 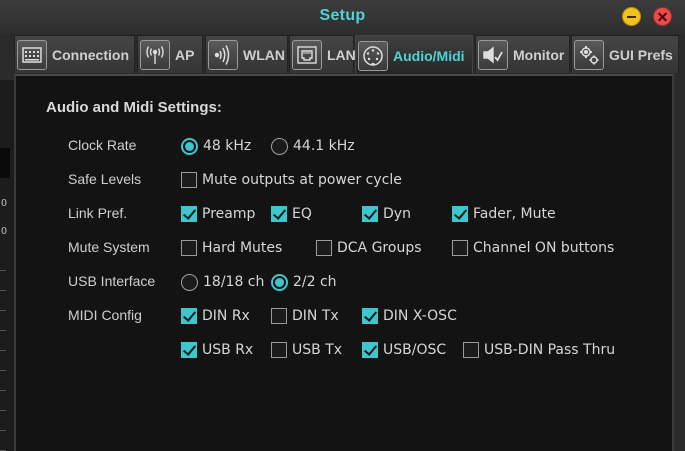 What do you see at coordinates (631, 16) in the screenshot?
I see `minimize-button` at bounding box center [631, 16].